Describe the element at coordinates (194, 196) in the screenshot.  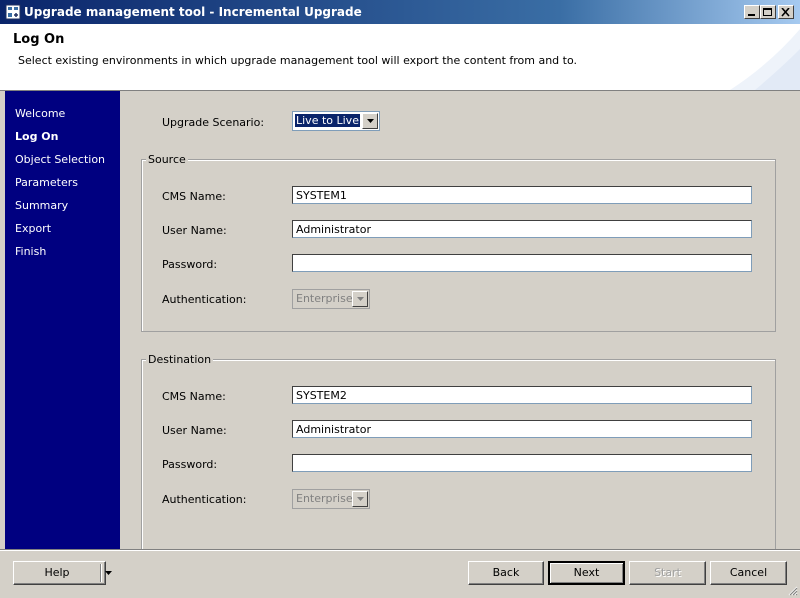
I see `source-cms-label: CMS Name:` at that location.